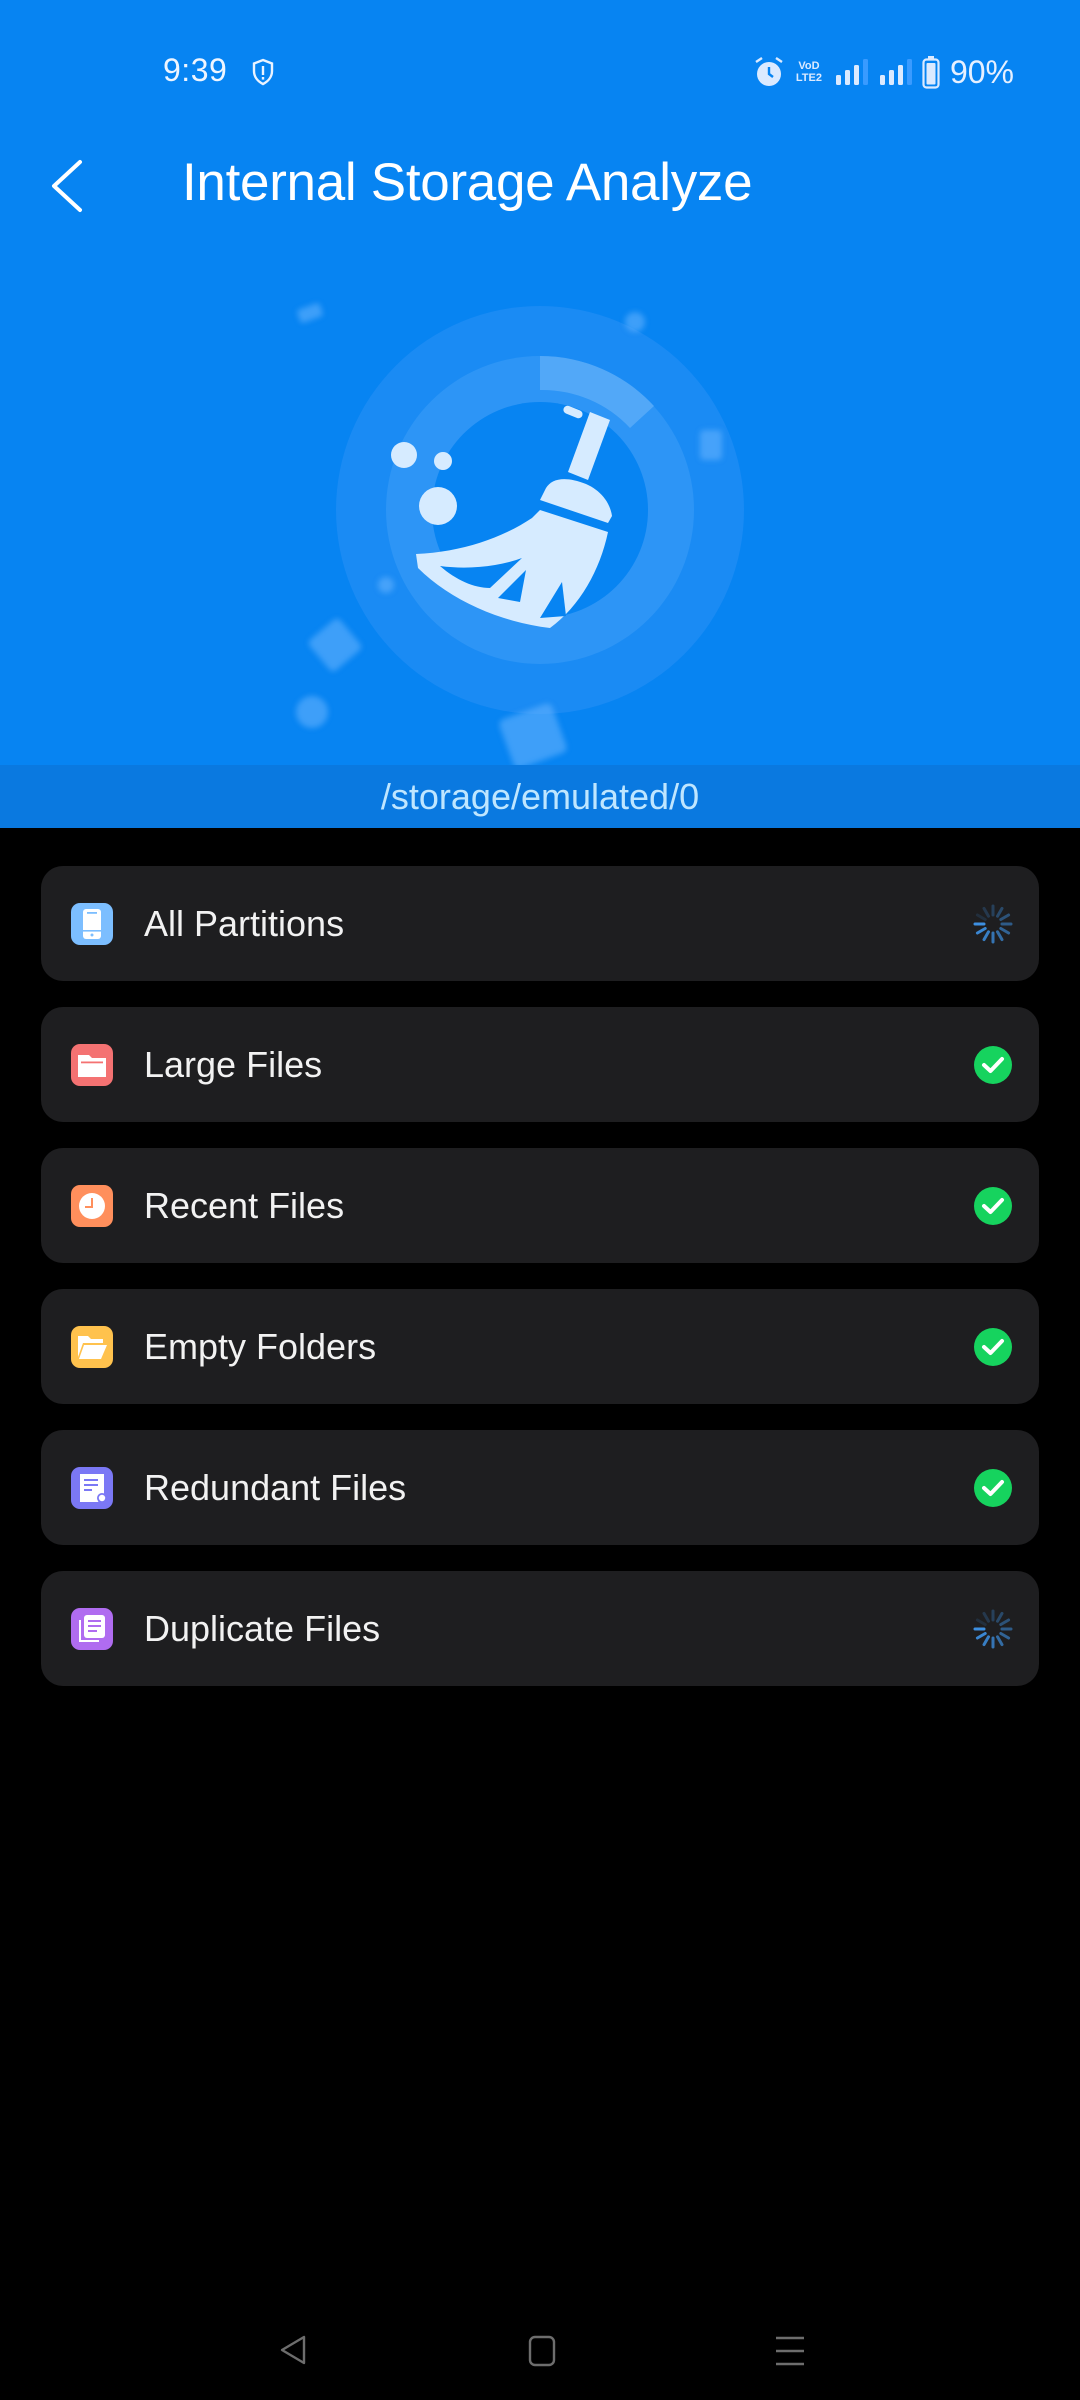 The width and height of the screenshot is (1080, 2400). What do you see at coordinates (520, 534) in the screenshot?
I see `broom-cleaning-icon` at bounding box center [520, 534].